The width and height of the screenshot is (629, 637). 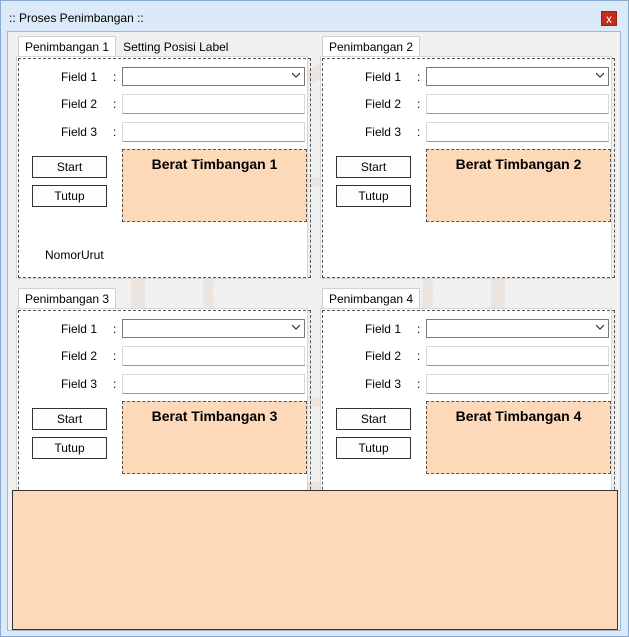 What do you see at coordinates (214, 185) in the screenshot?
I see `weight-display: Berat Timbangan 1` at bounding box center [214, 185].